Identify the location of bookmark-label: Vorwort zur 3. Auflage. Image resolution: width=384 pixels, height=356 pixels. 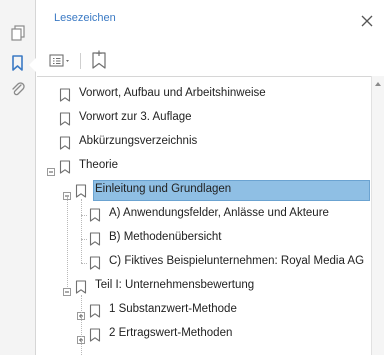
(135, 117).